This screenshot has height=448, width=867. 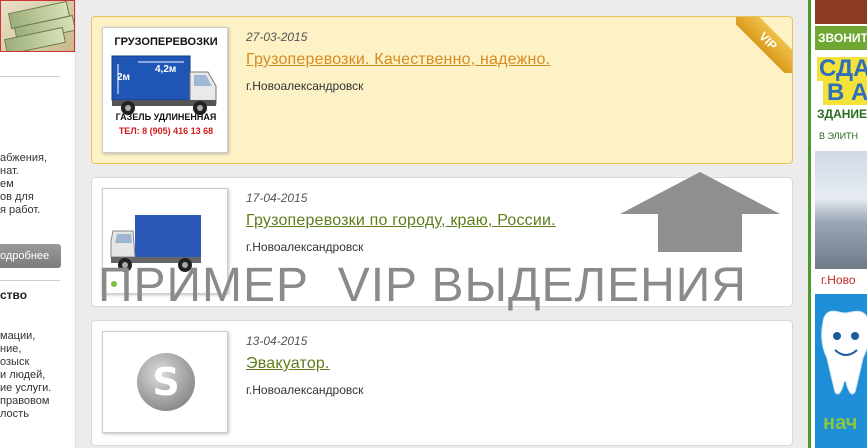 I want to click on listing-title-link: Грузоперевозки по городу, краю, России., so click(x=401, y=221).